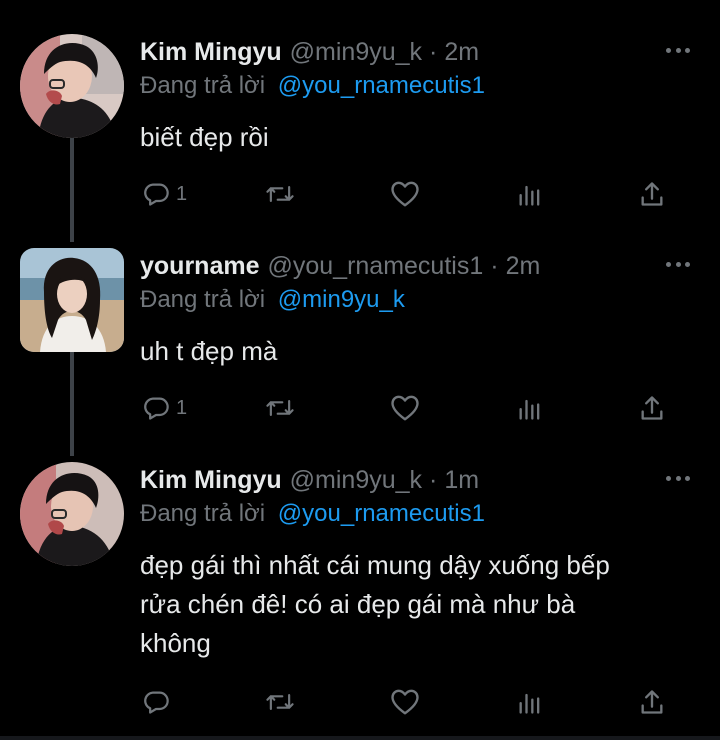  What do you see at coordinates (272, 300) in the screenshot?
I see `replying-to: Đang trả lời @min9yu_k` at bounding box center [272, 300].